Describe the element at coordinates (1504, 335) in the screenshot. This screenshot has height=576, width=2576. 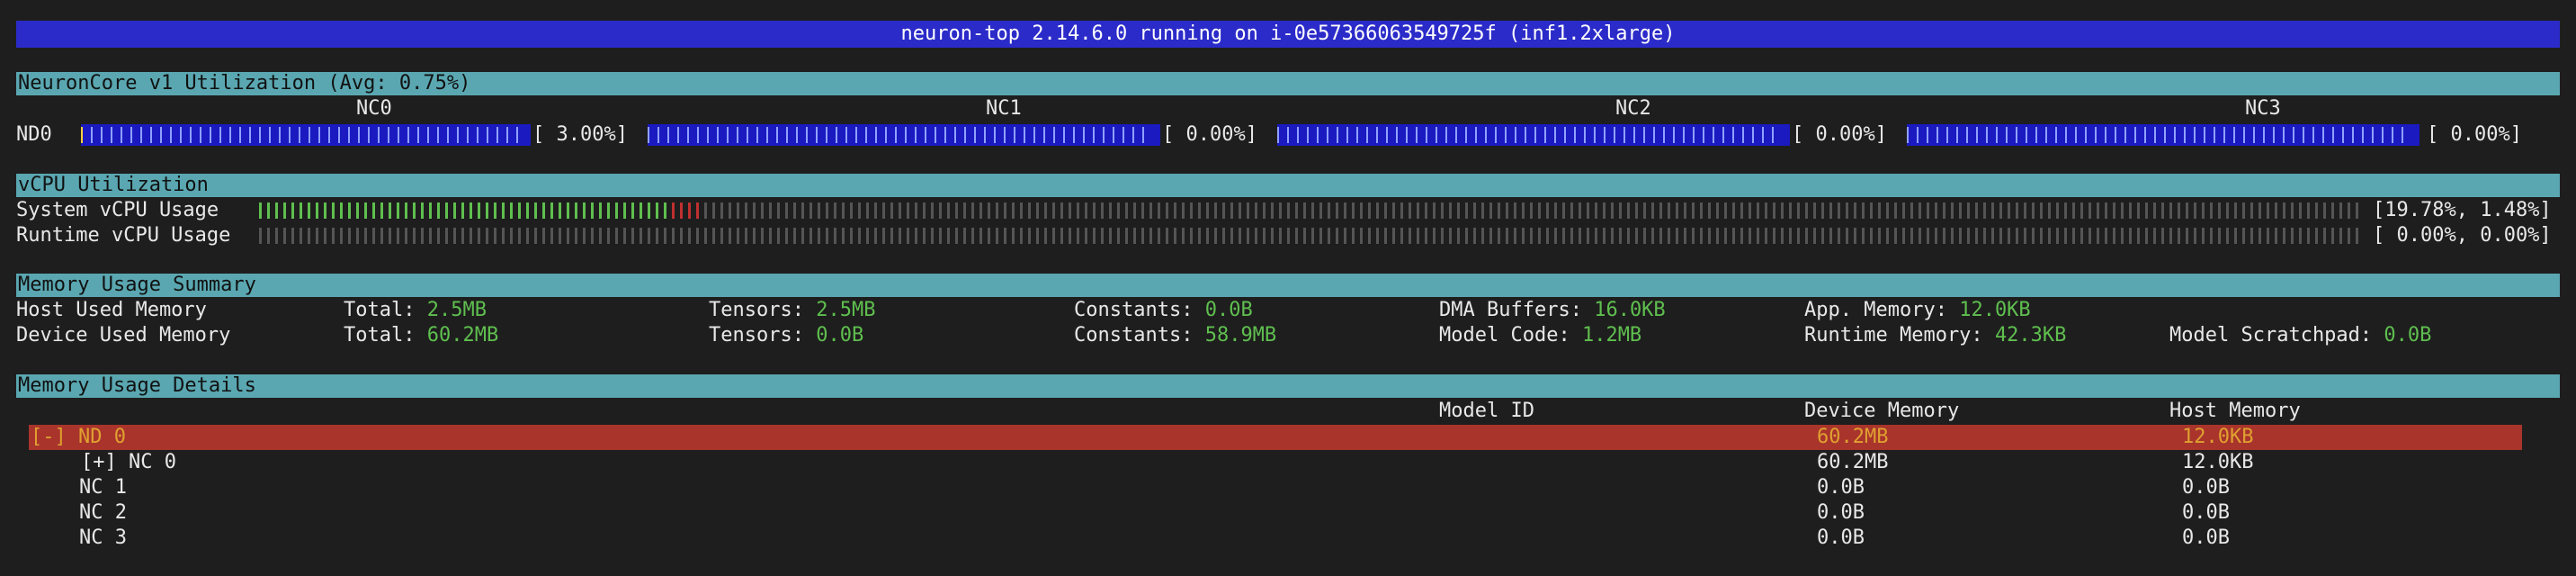
I see `device-model-code-key: Model Code:` at that location.